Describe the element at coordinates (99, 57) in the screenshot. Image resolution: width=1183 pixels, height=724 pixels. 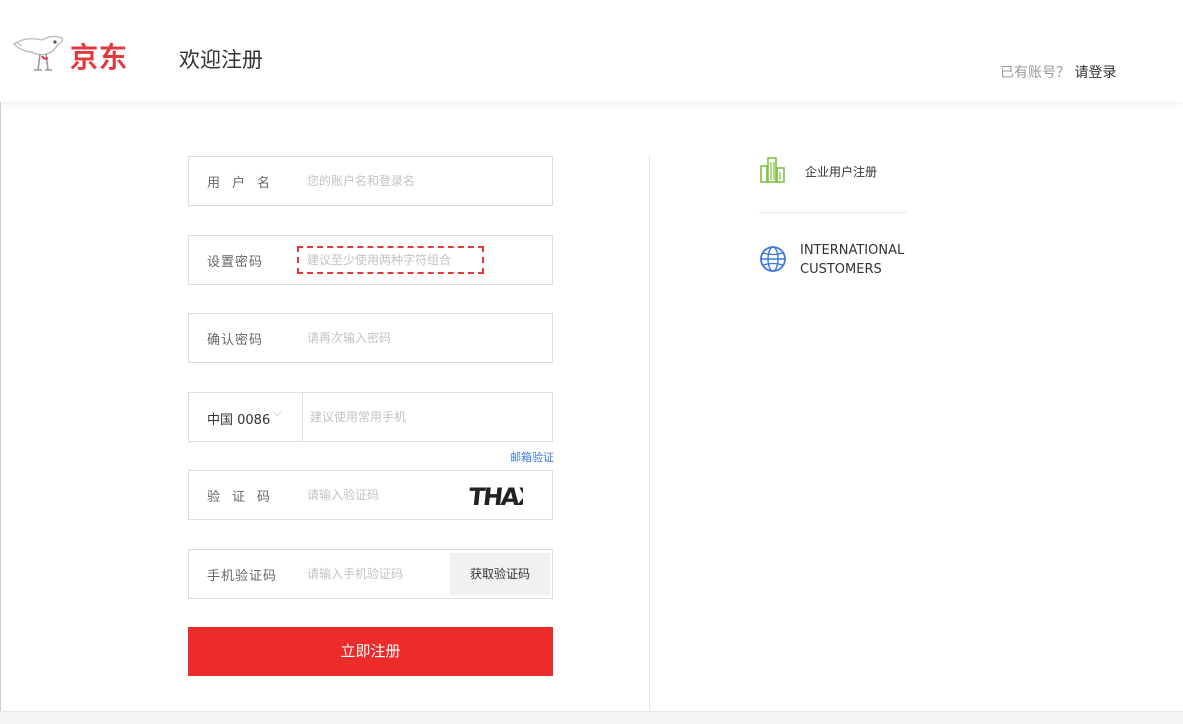
I see `logo-wordmark: 京东` at that location.